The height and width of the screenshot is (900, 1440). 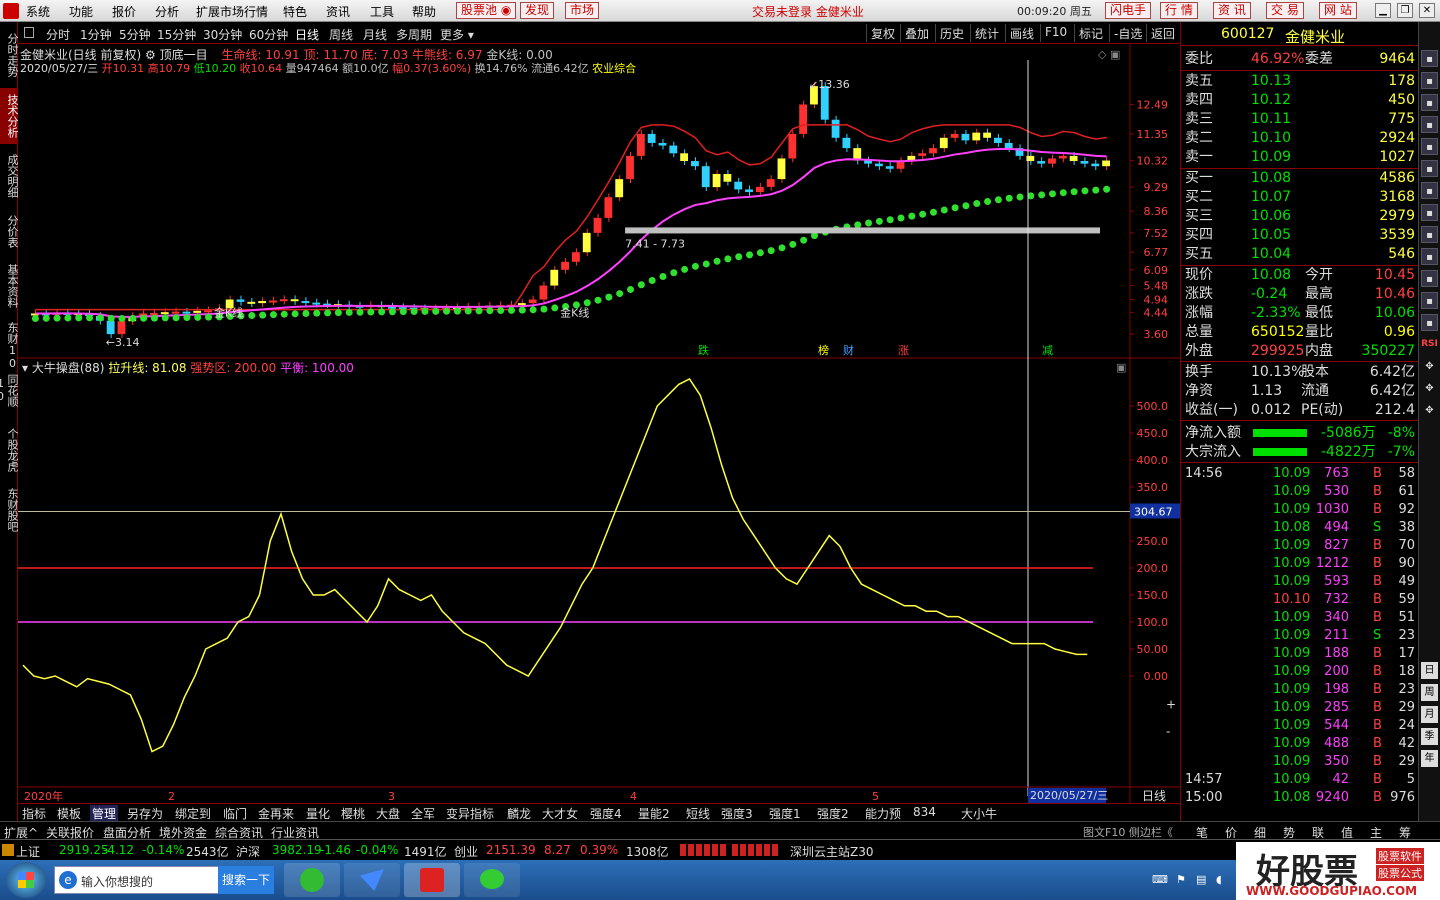 I want to click on move-icon: ✥, so click(x=1429, y=366).